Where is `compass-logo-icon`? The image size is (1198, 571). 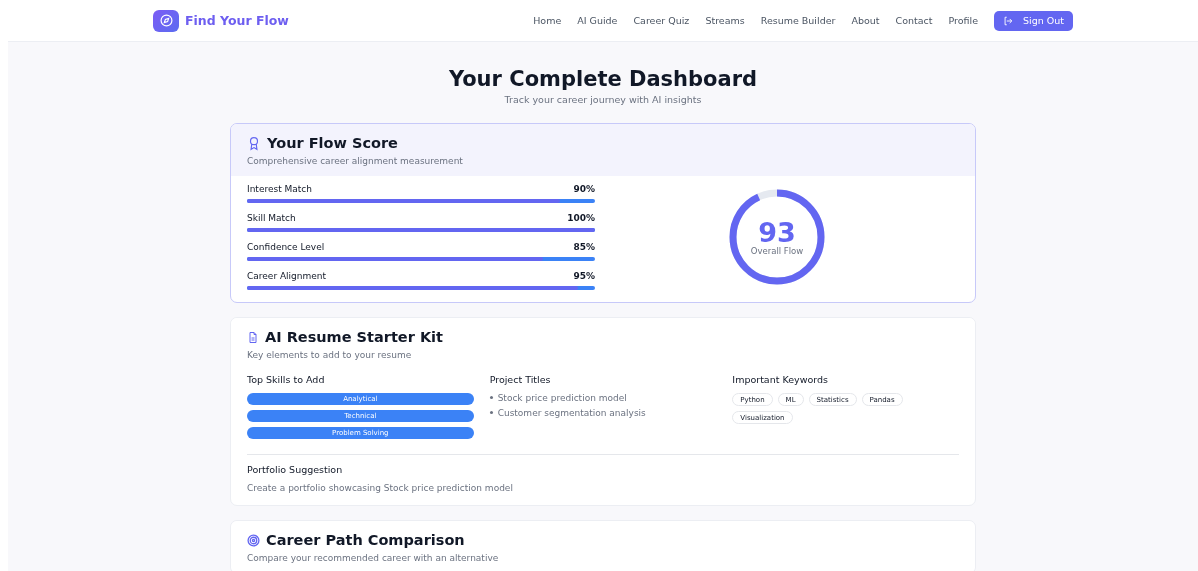 compass-logo-icon is located at coordinates (166, 20).